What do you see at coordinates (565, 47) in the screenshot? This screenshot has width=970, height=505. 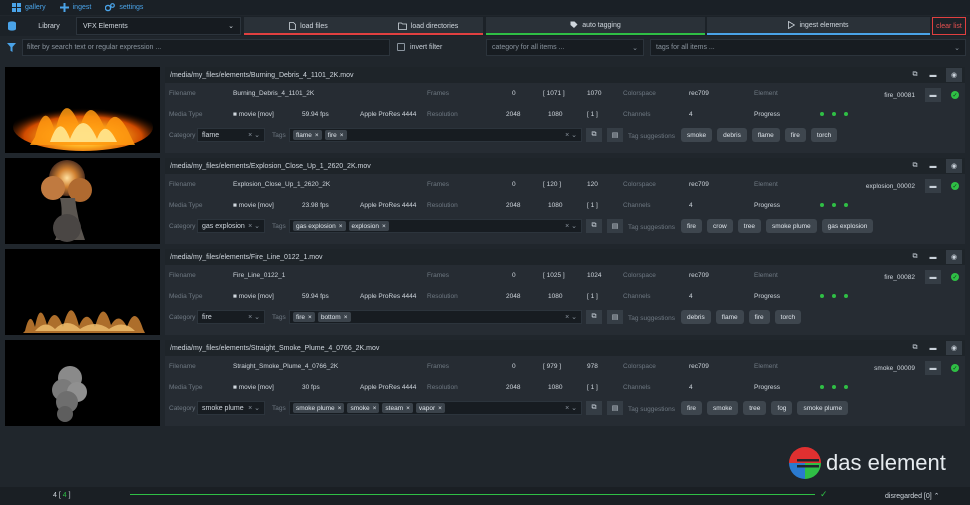 I see `category-all-select: category for all items ... ⌄` at bounding box center [565, 47].